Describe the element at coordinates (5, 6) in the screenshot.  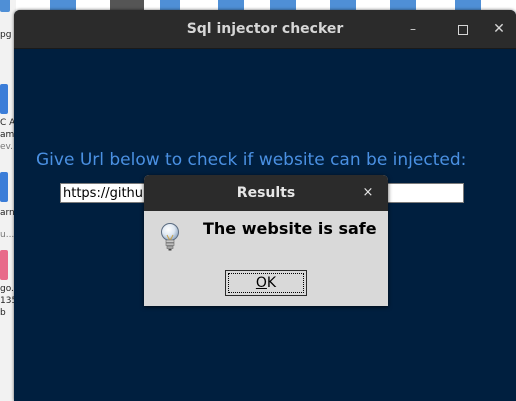
I see `desktop-thumbnail` at that location.